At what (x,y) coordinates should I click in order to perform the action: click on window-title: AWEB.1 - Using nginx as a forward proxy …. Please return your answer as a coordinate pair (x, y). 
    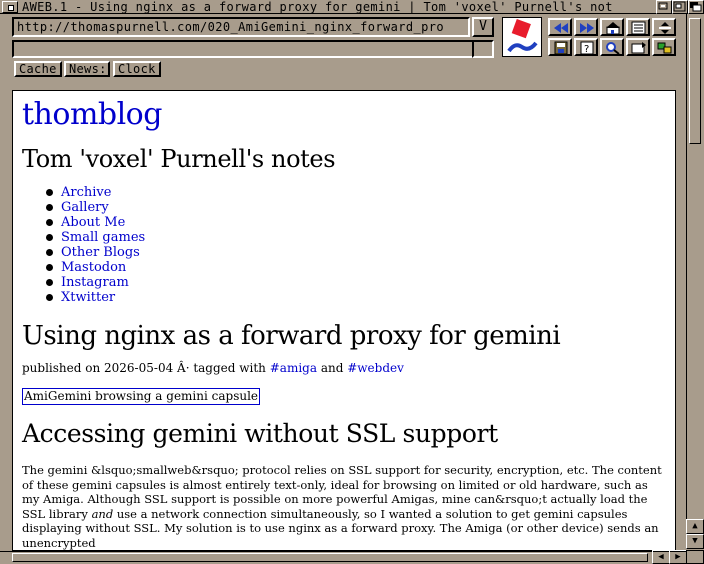
    Looking at the image, I should click on (317, 7).